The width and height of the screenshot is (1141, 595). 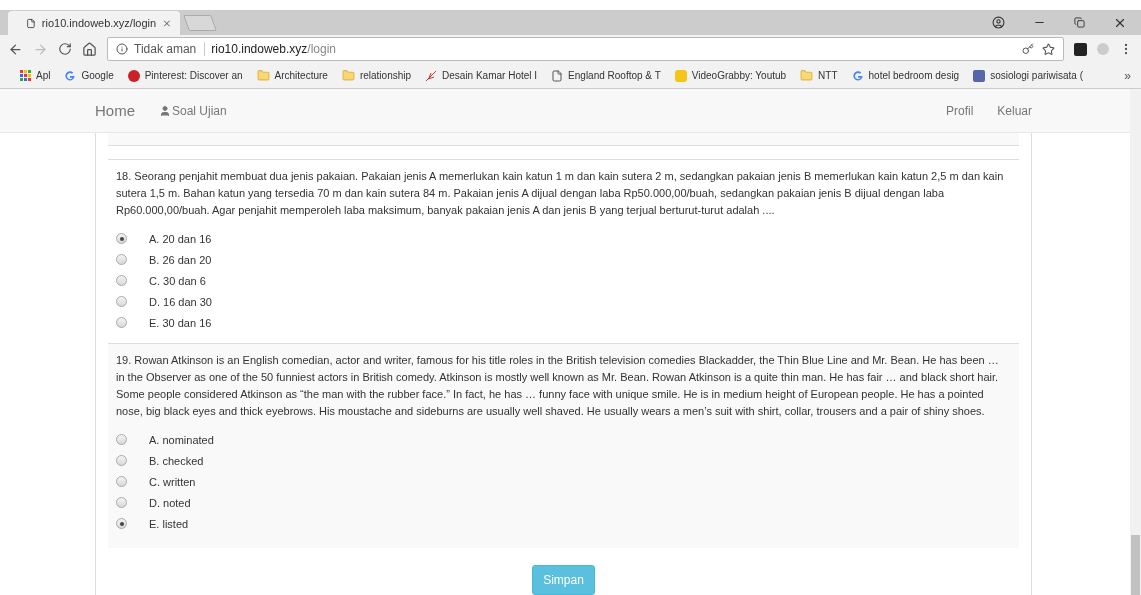 What do you see at coordinates (614, 75) in the screenshot?
I see `bookmark-link: England Rooftop & T` at bounding box center [614, 75].